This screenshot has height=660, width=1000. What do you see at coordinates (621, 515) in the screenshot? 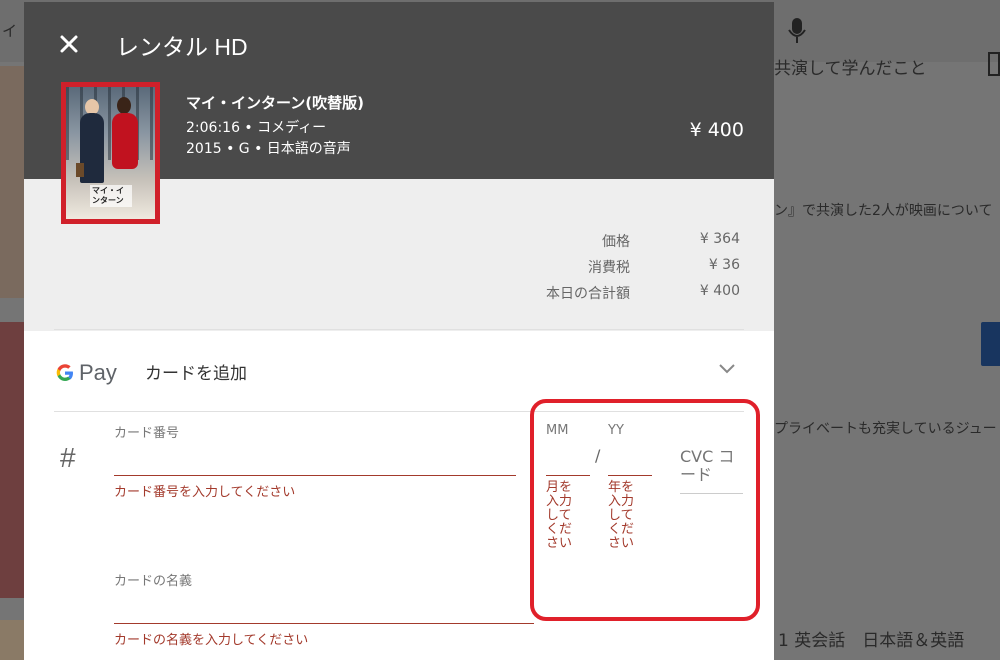
I see `expiry-year-error: 年を入力してください` at bounding box center [621, 515].